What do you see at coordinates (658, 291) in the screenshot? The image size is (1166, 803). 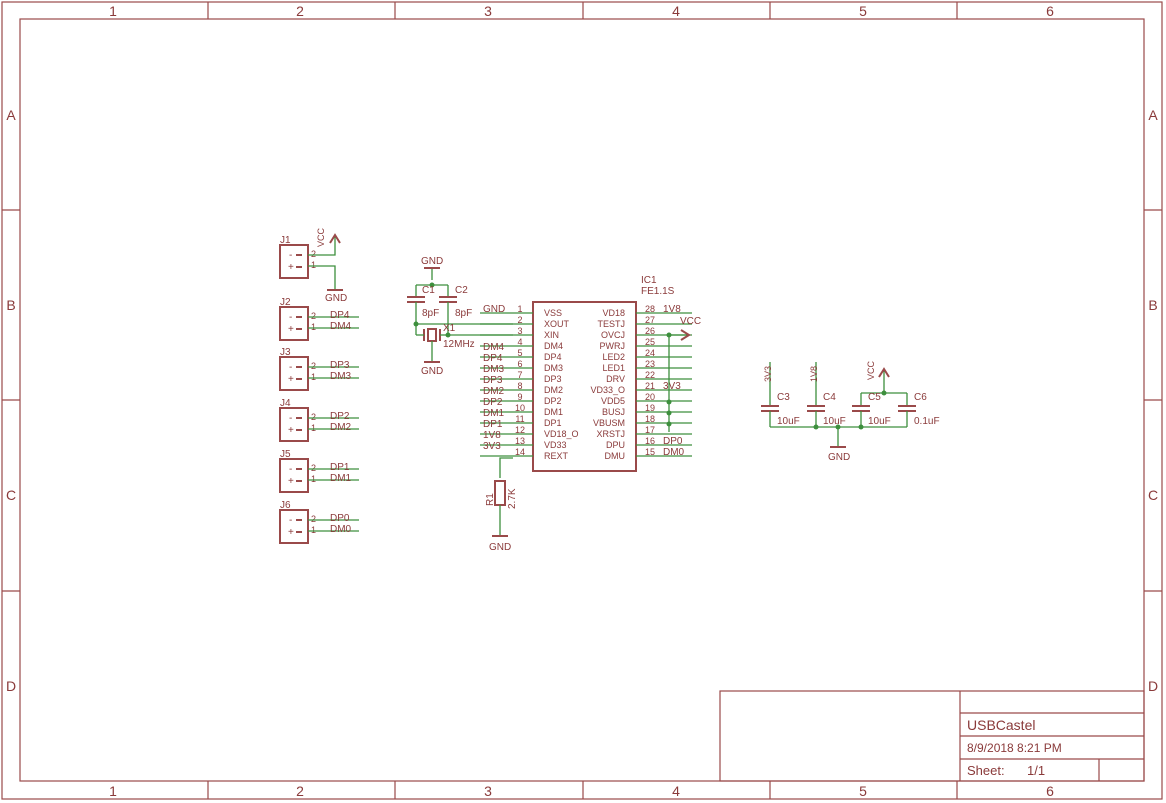 I see `ic1-value-label: FE1.1S` at bounding box center [658, 291].